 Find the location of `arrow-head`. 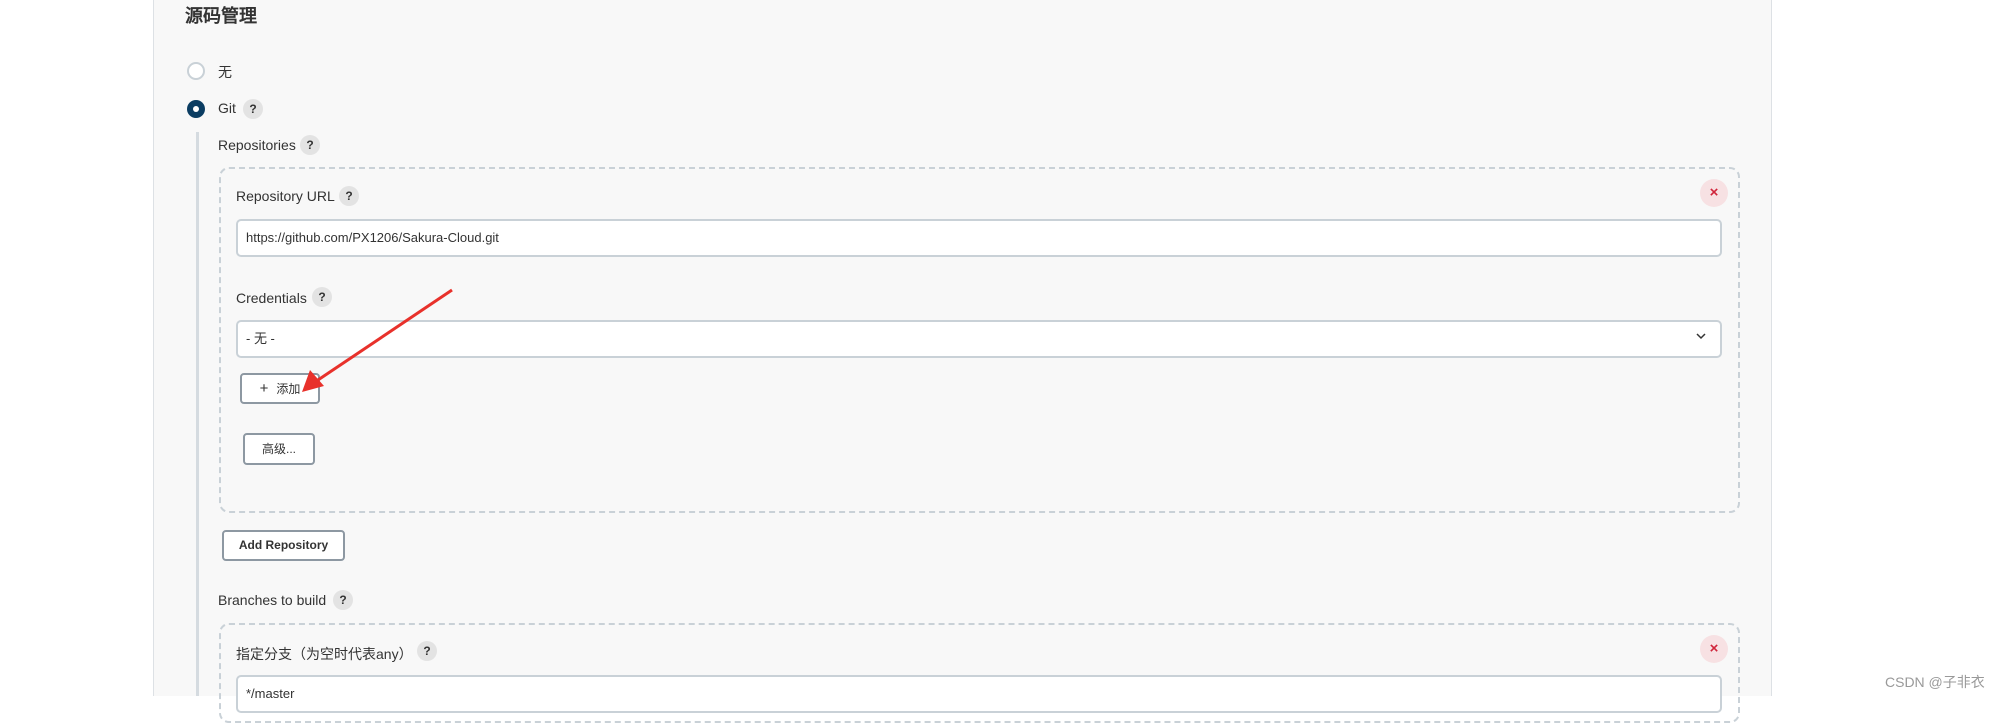

arrow-head is located at coordinates (313, 381).